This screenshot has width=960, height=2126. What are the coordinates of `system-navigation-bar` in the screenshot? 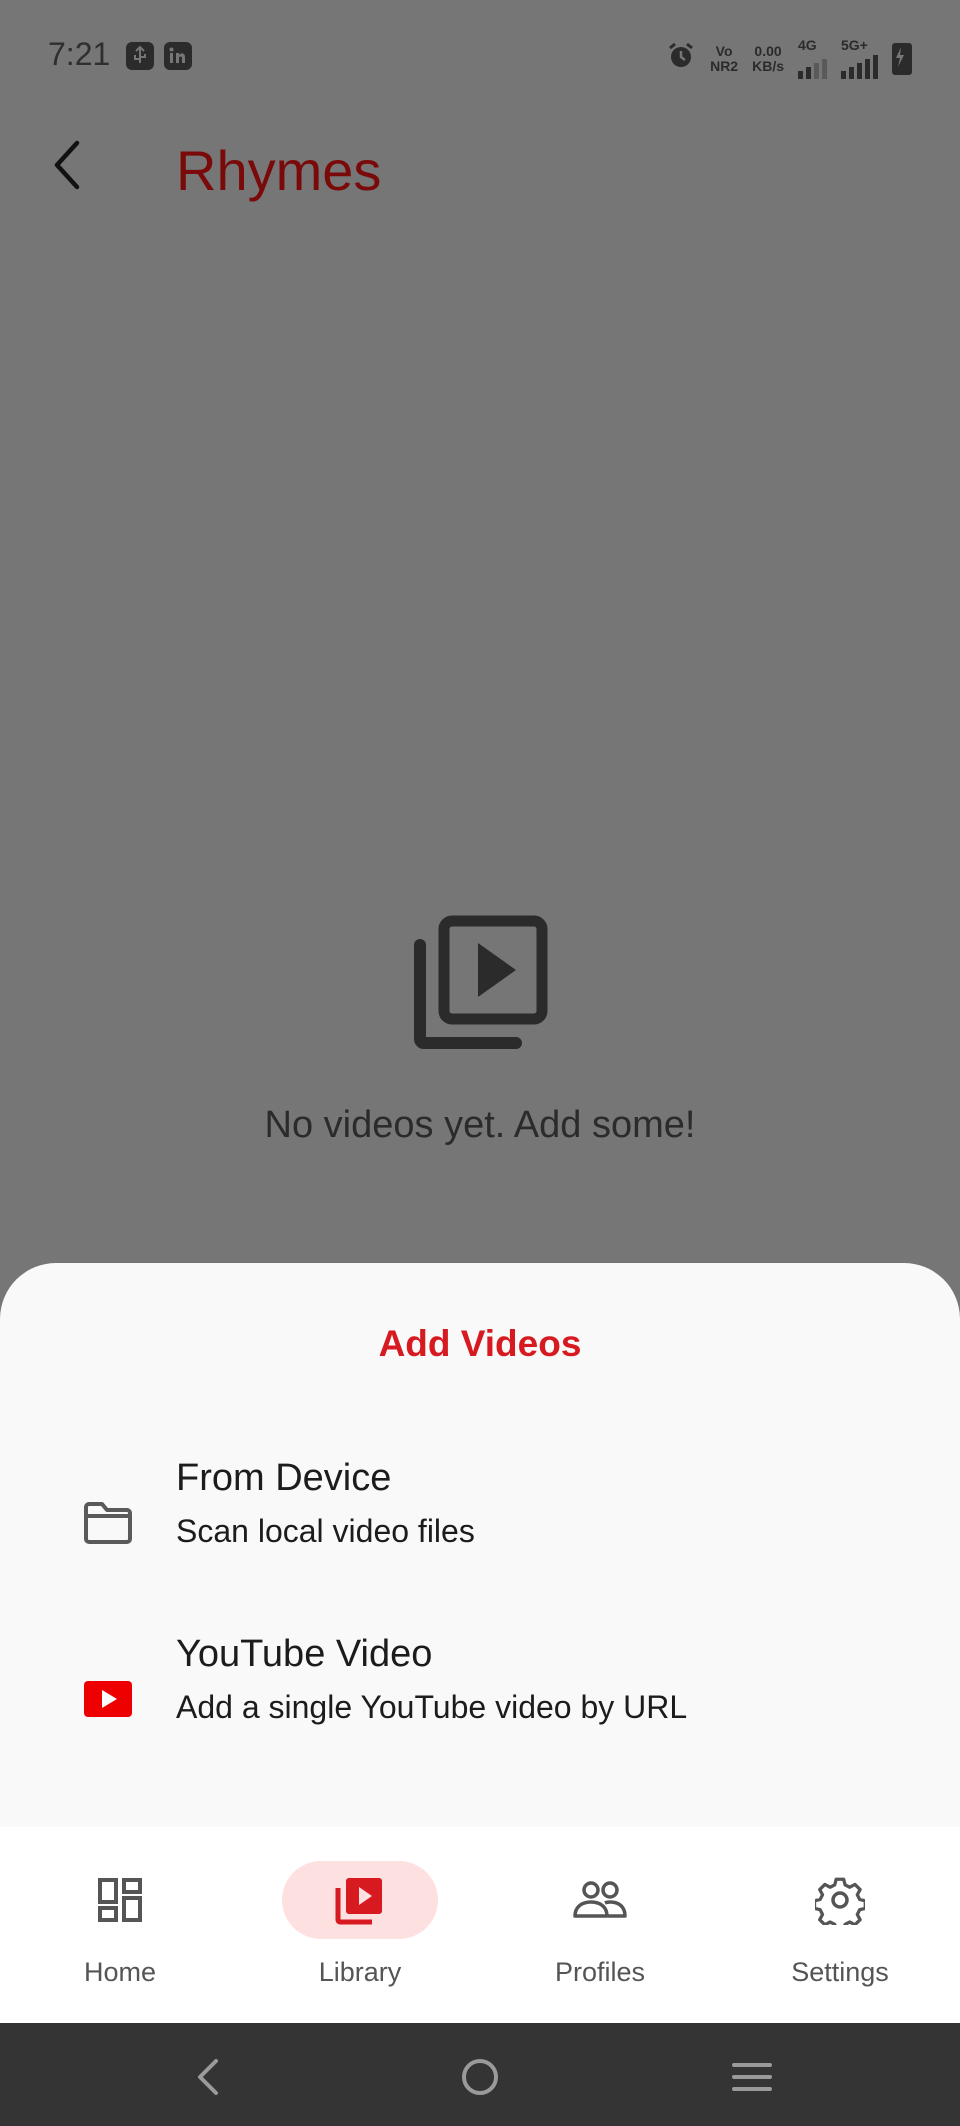 It's located at (480, 2074).